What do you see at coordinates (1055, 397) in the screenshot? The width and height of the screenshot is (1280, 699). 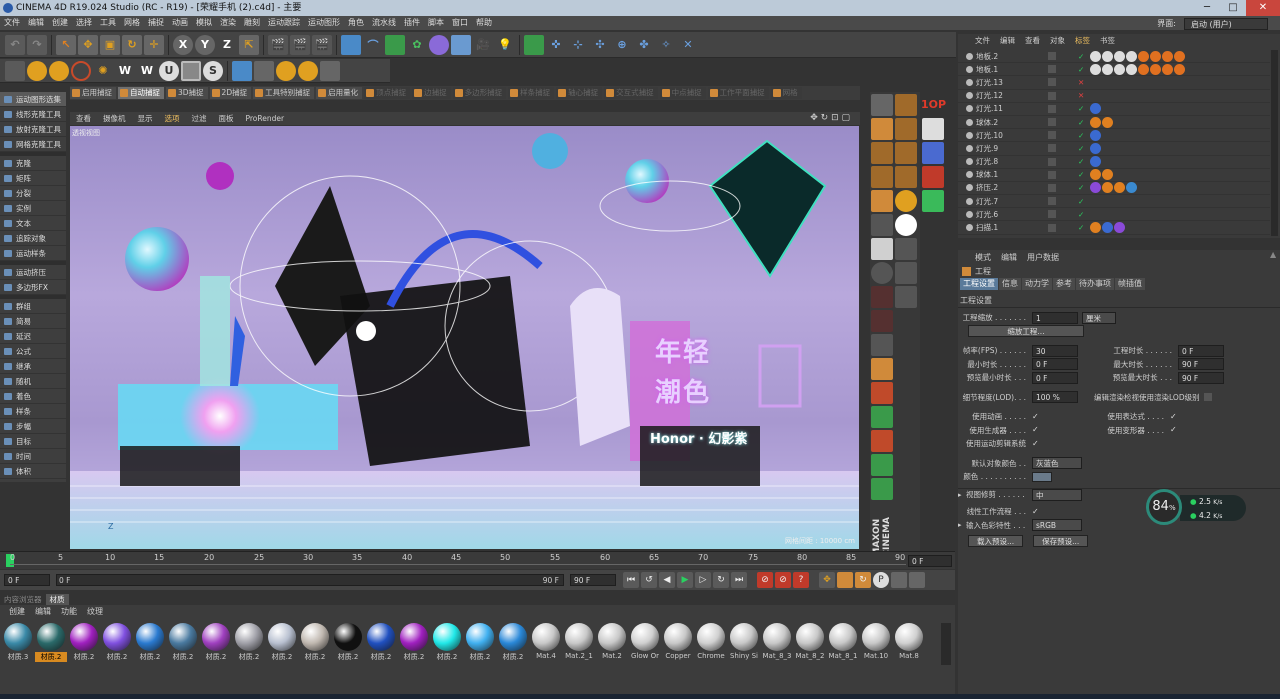 I see `lod-field: 100 %` at bounding box center [1055, 397].